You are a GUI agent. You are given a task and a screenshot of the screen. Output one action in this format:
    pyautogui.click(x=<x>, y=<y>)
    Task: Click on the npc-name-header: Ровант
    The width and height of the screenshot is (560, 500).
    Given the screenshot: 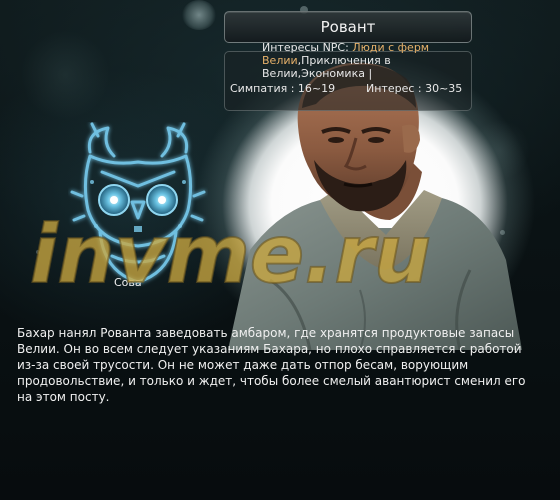 What is the action you would take?
    pyautogui.click(x=348, y=27)
    